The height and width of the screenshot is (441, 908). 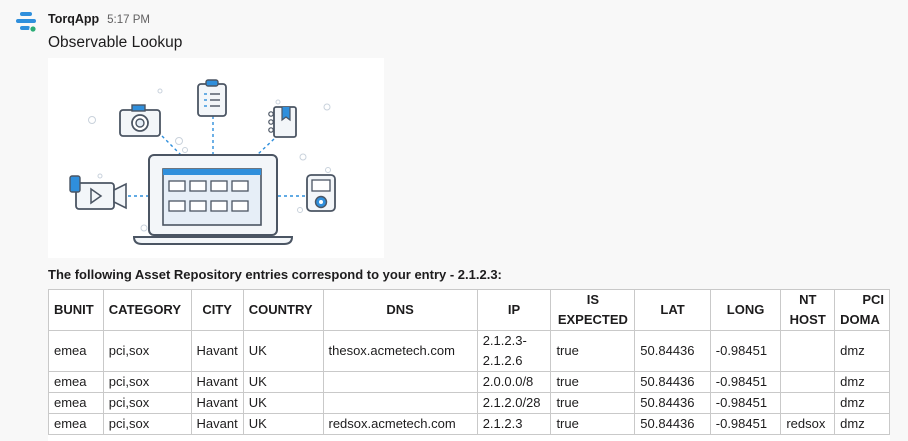 What do you see at coordinates (672, 310) in the screenshot?
I see `header-lat: LAT` at bounding box center [672, 310].